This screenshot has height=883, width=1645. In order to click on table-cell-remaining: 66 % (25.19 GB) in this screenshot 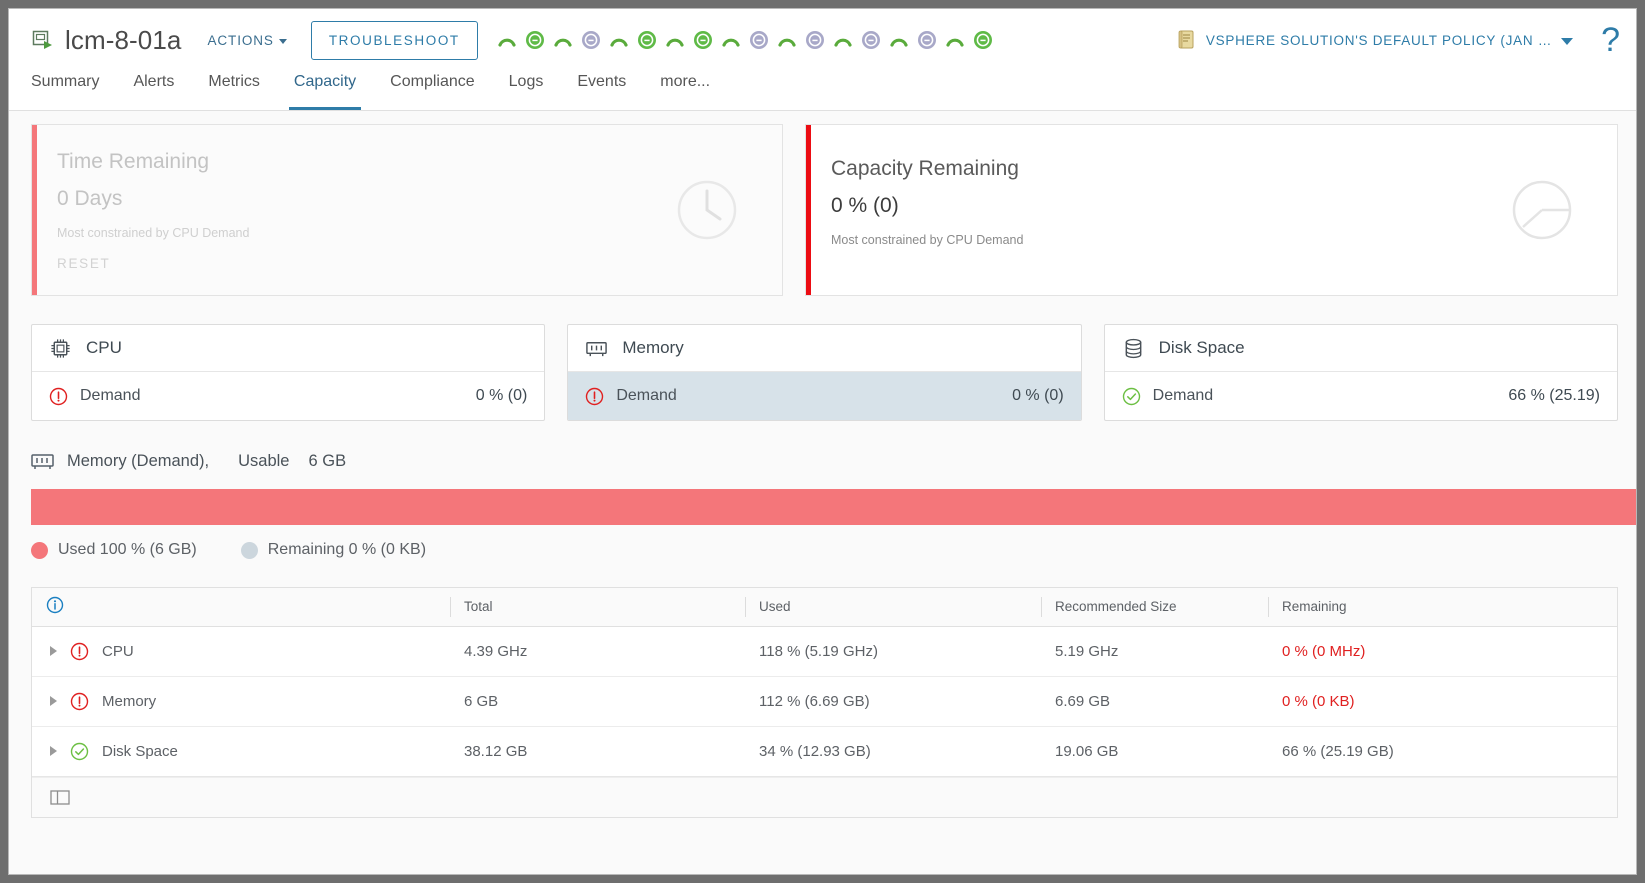, I will do `click(1442, 751)`.